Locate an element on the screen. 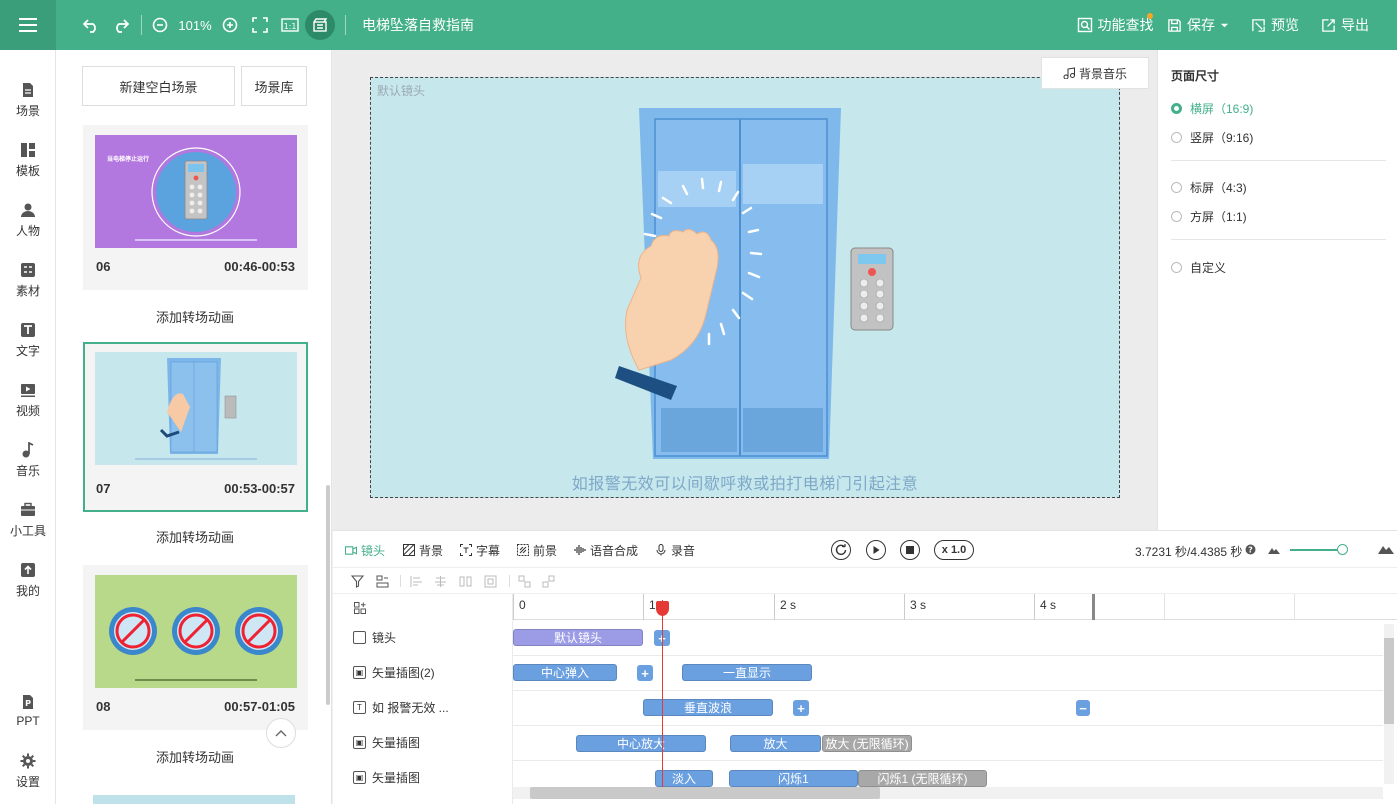 The width and height of the screenshot is (1397, 804). zoom-out-button is located at coordinates (160, 25).